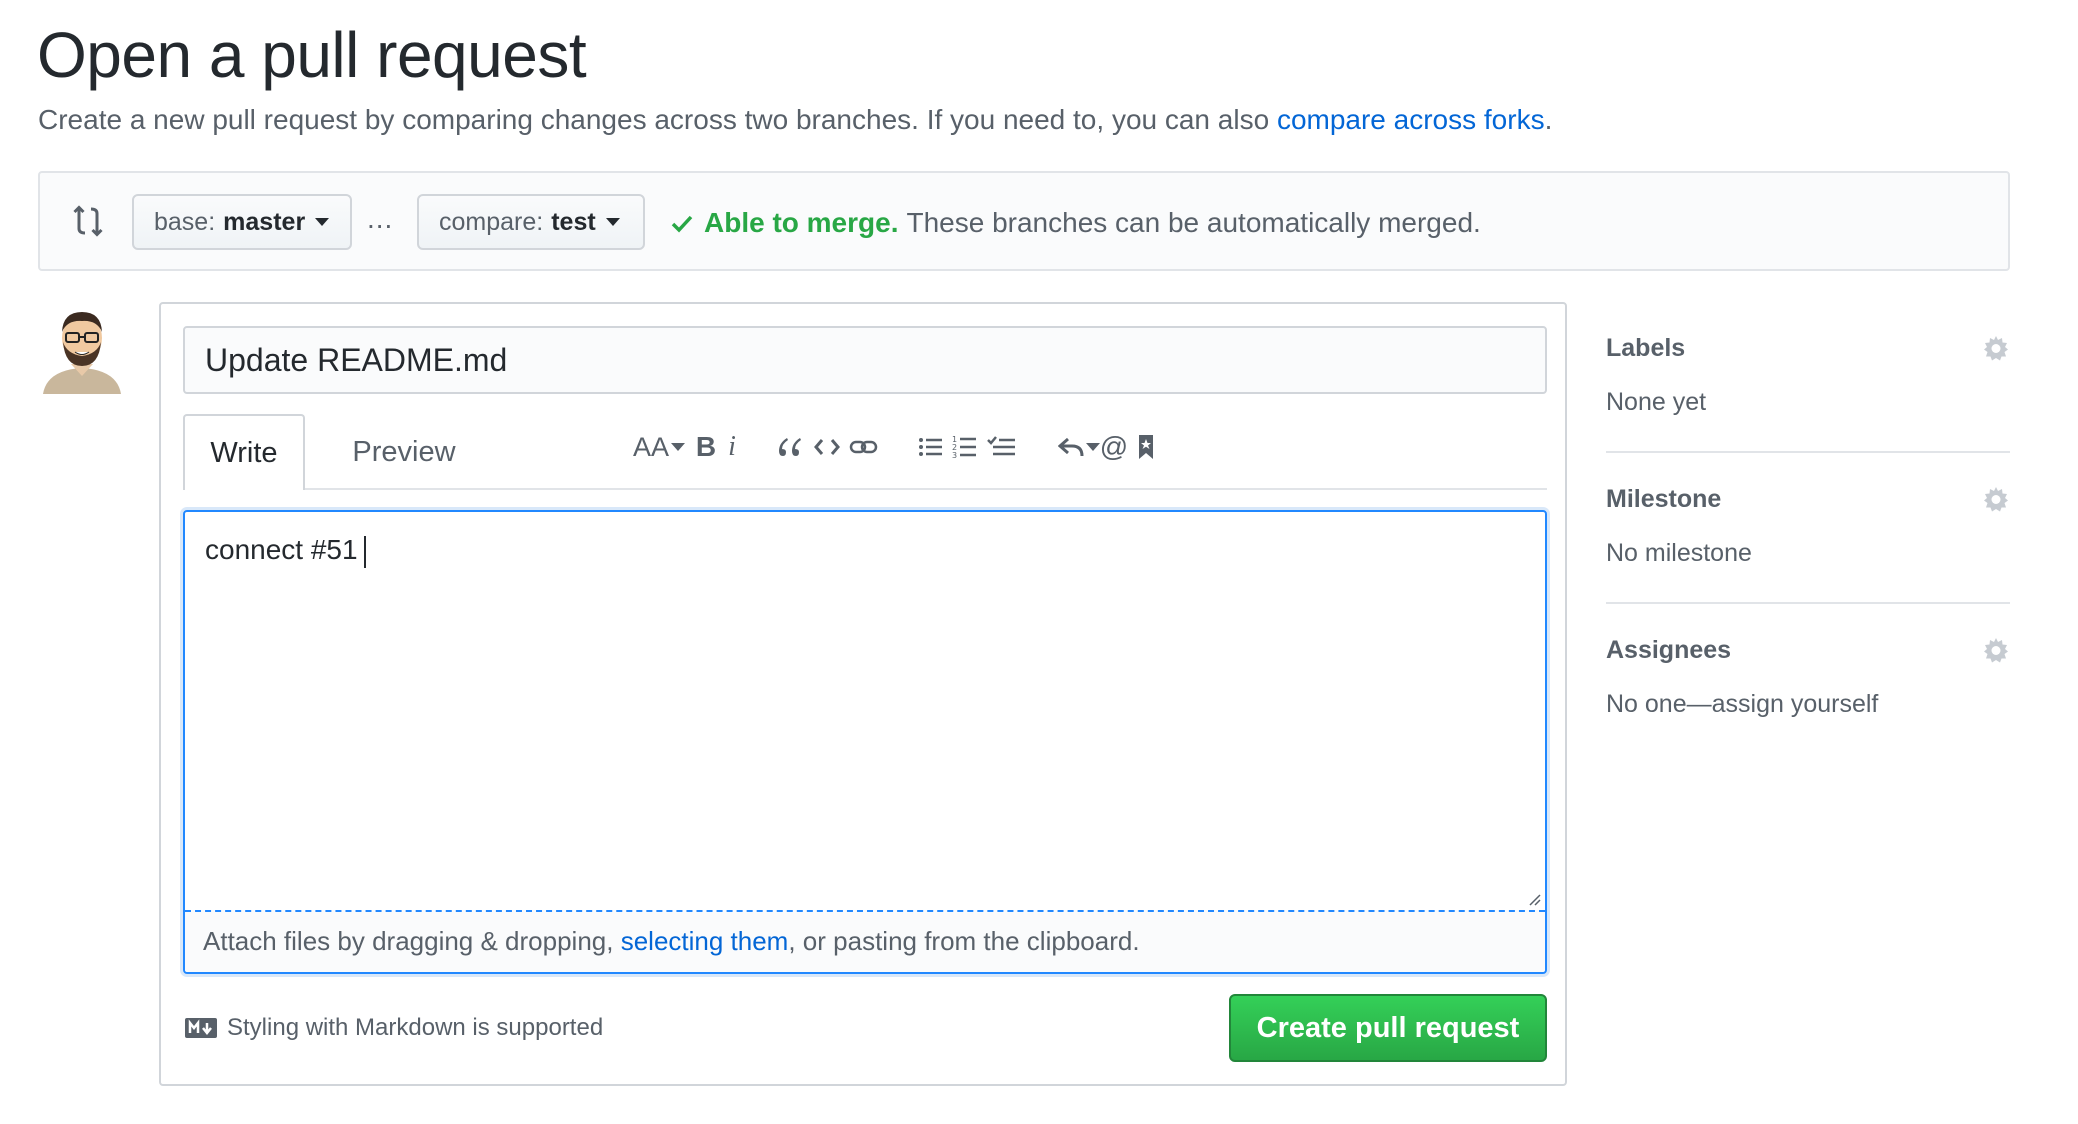 This screenshot has height=1124, width=2078. What do you see at coordinates (264, 221) in the screenshot?
I see `base-branch-name: master` at bounding box center [264, 221].